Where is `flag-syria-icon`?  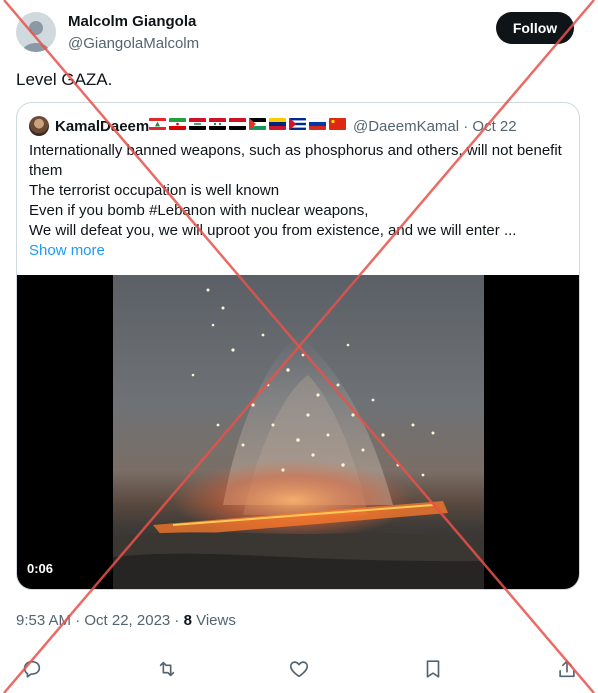 flag-syria-icon is located at coordinates (217, 124).